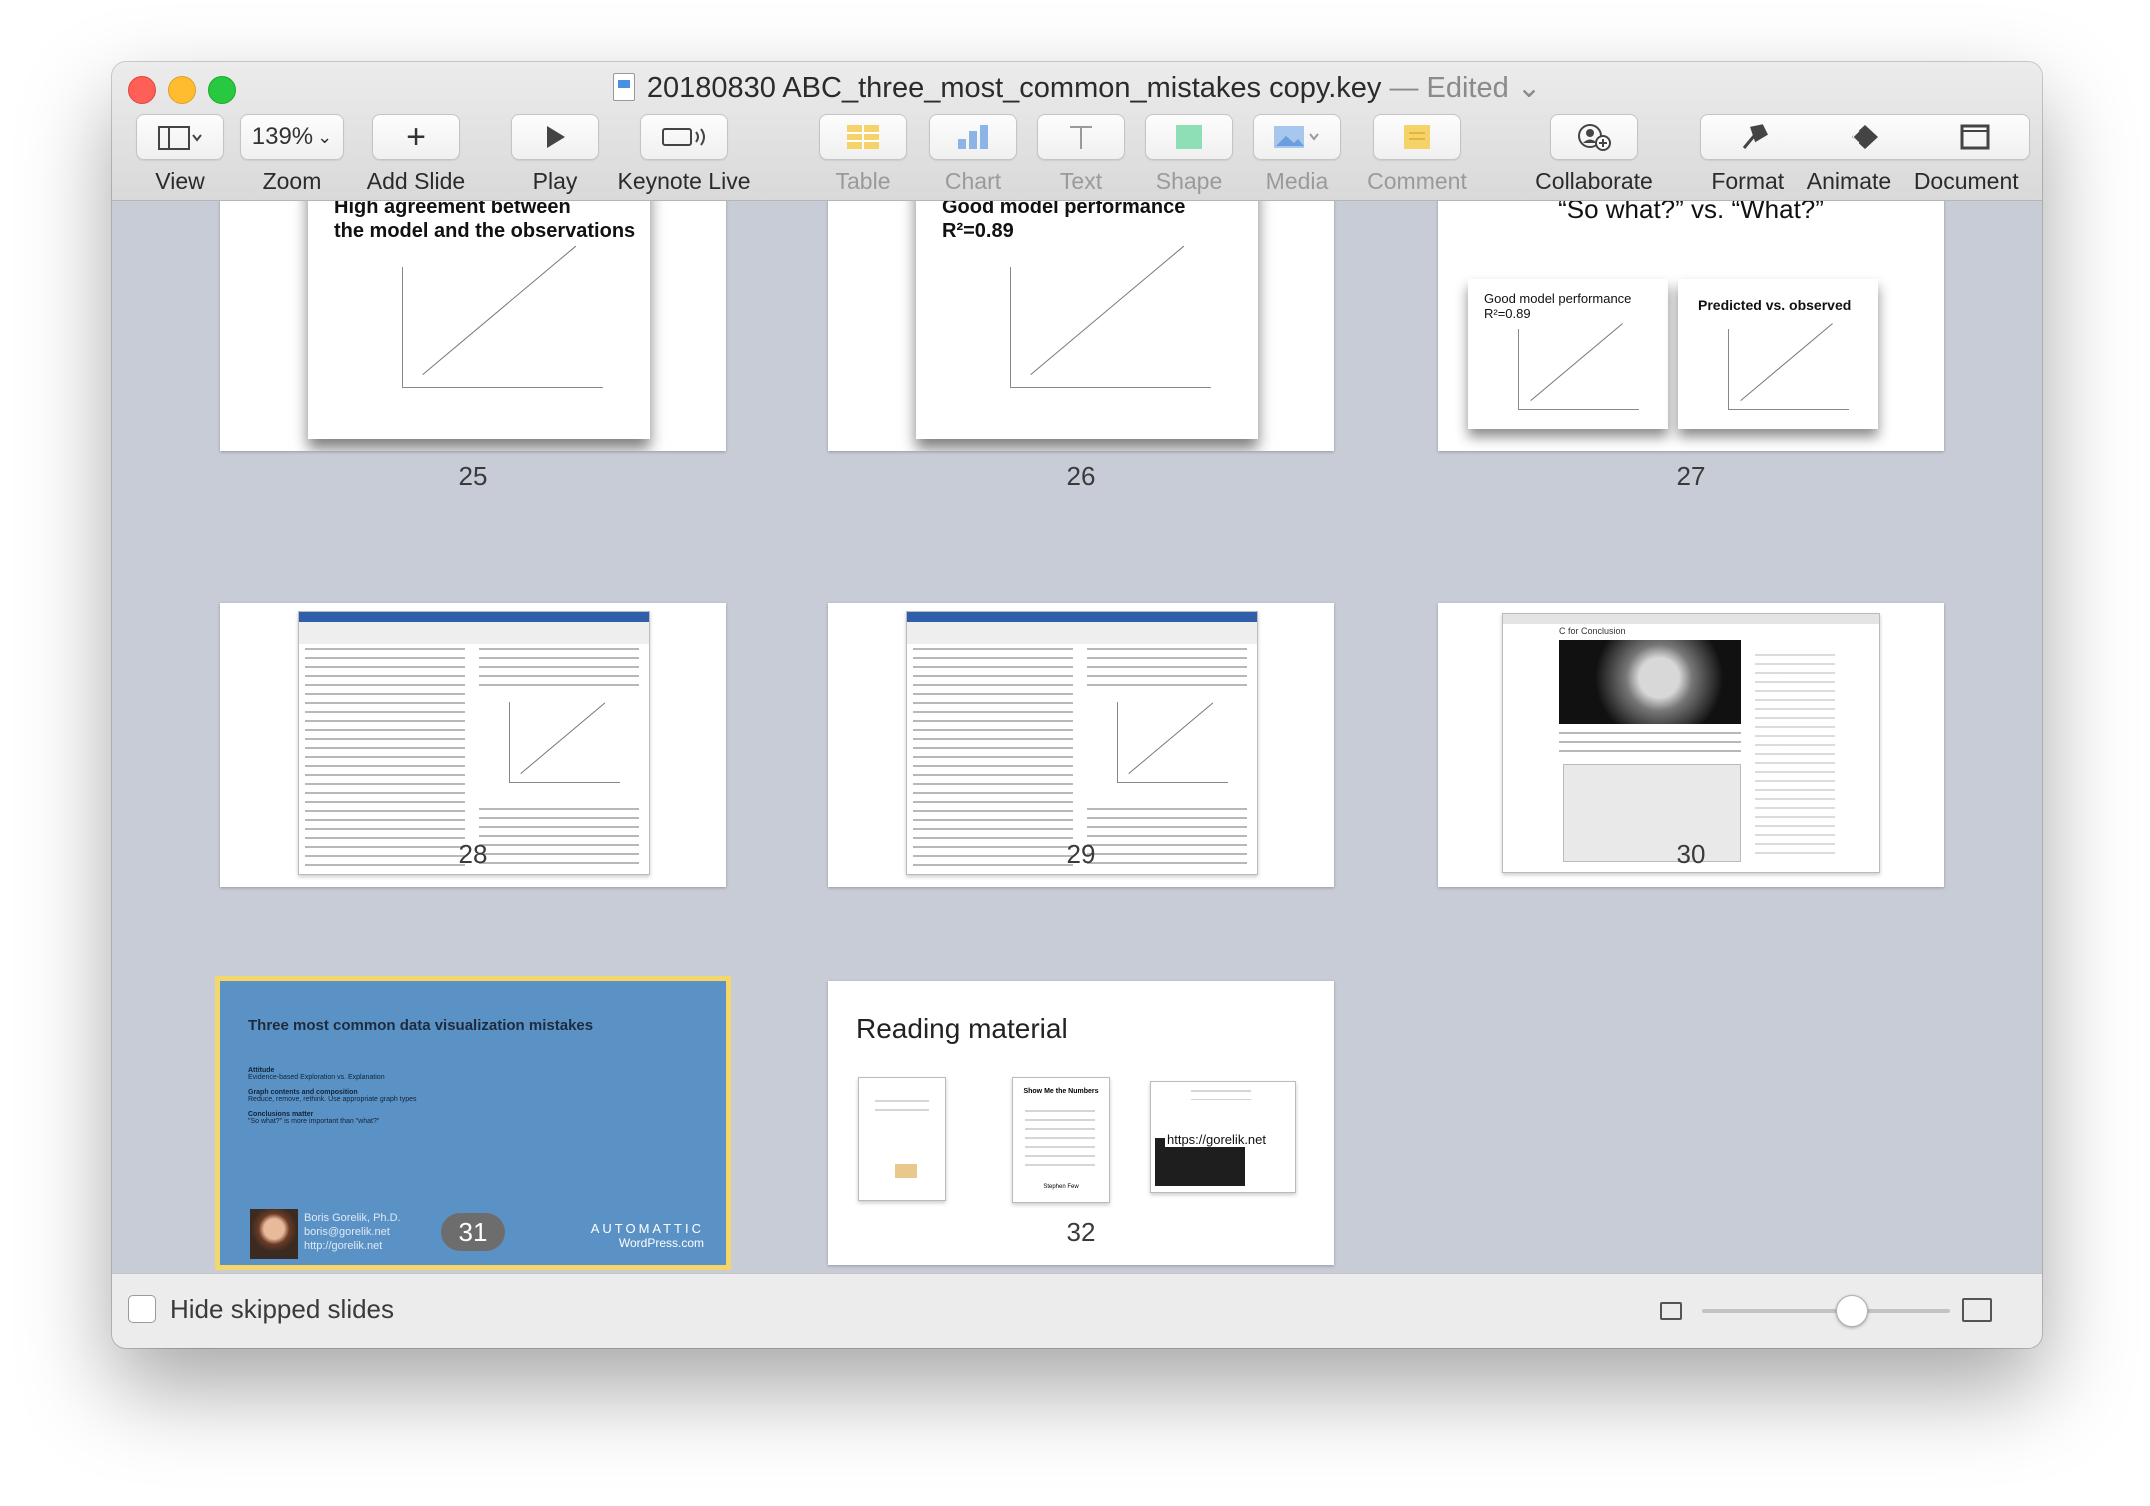 The height and width of the screenshot is (1506, 2150). I want to click on right-card: Predicted vs. observed, so click(1778, 354).